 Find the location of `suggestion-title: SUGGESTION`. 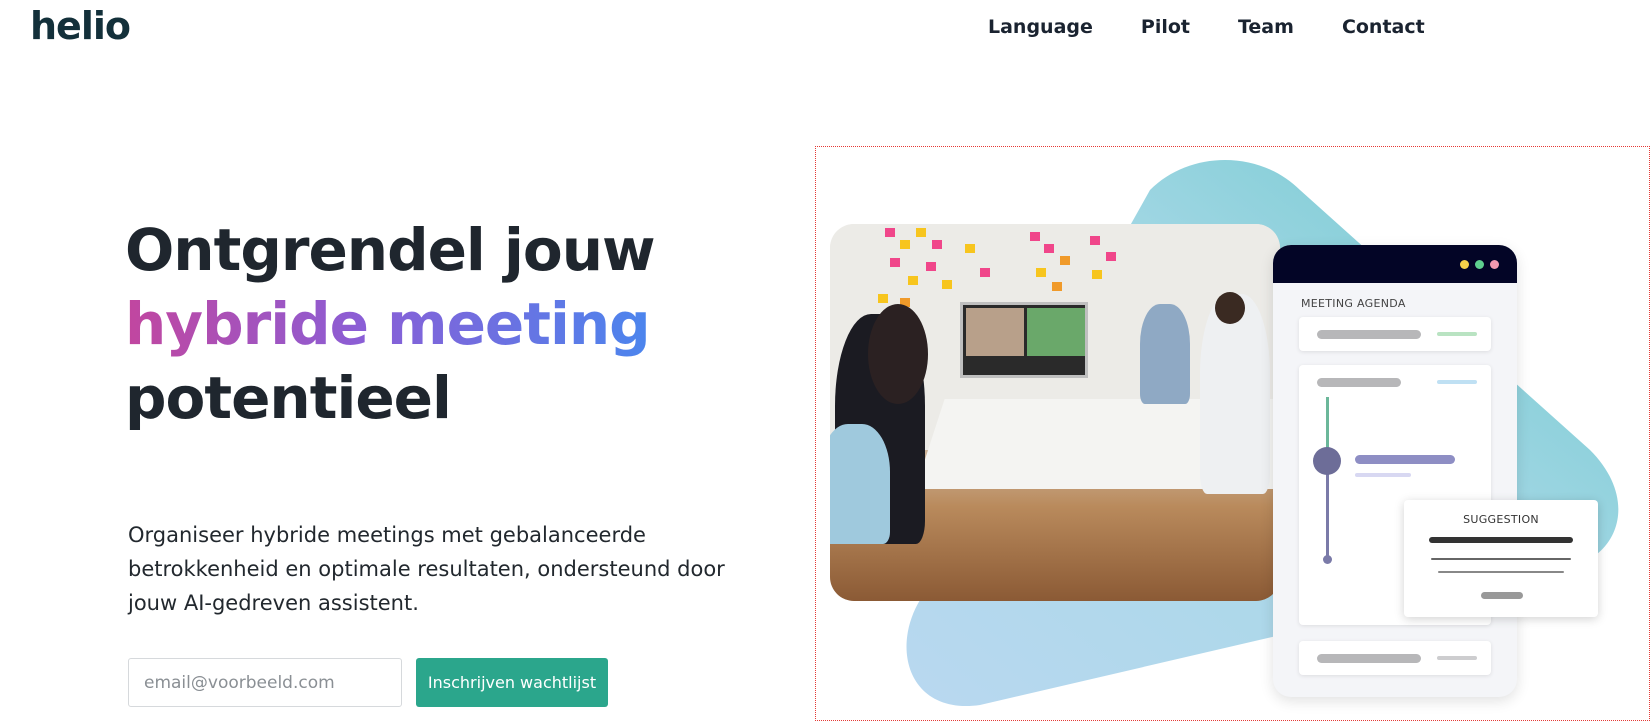

suggestion-title: SUGGESTION is located at coordinates (1501, 519).